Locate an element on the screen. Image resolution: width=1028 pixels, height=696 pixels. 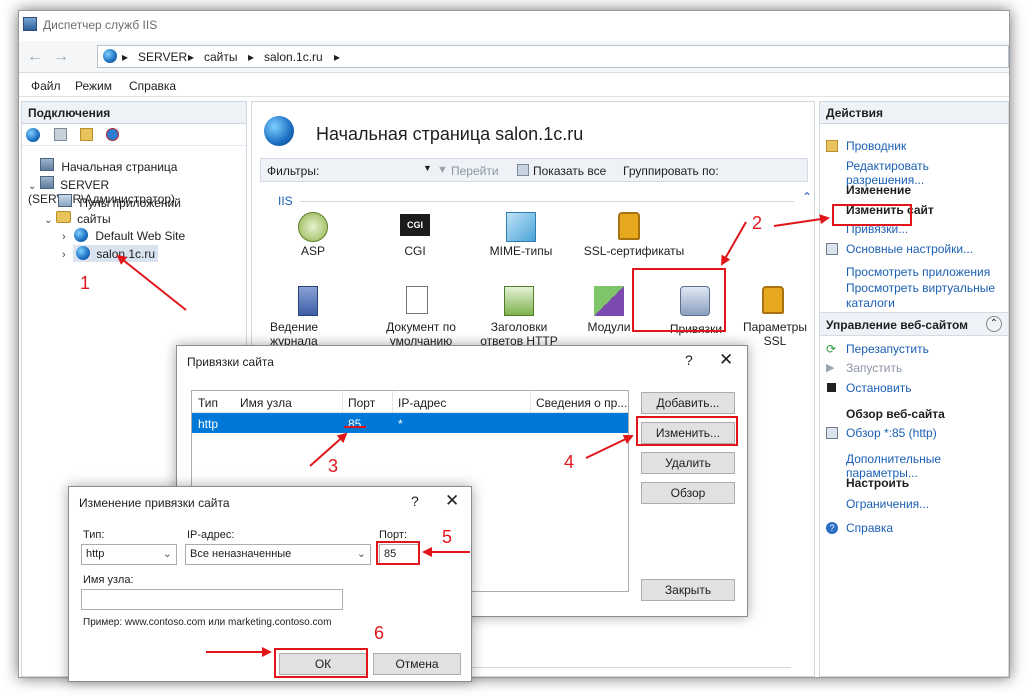
arrow-2b is located at coordinates (801, 220).